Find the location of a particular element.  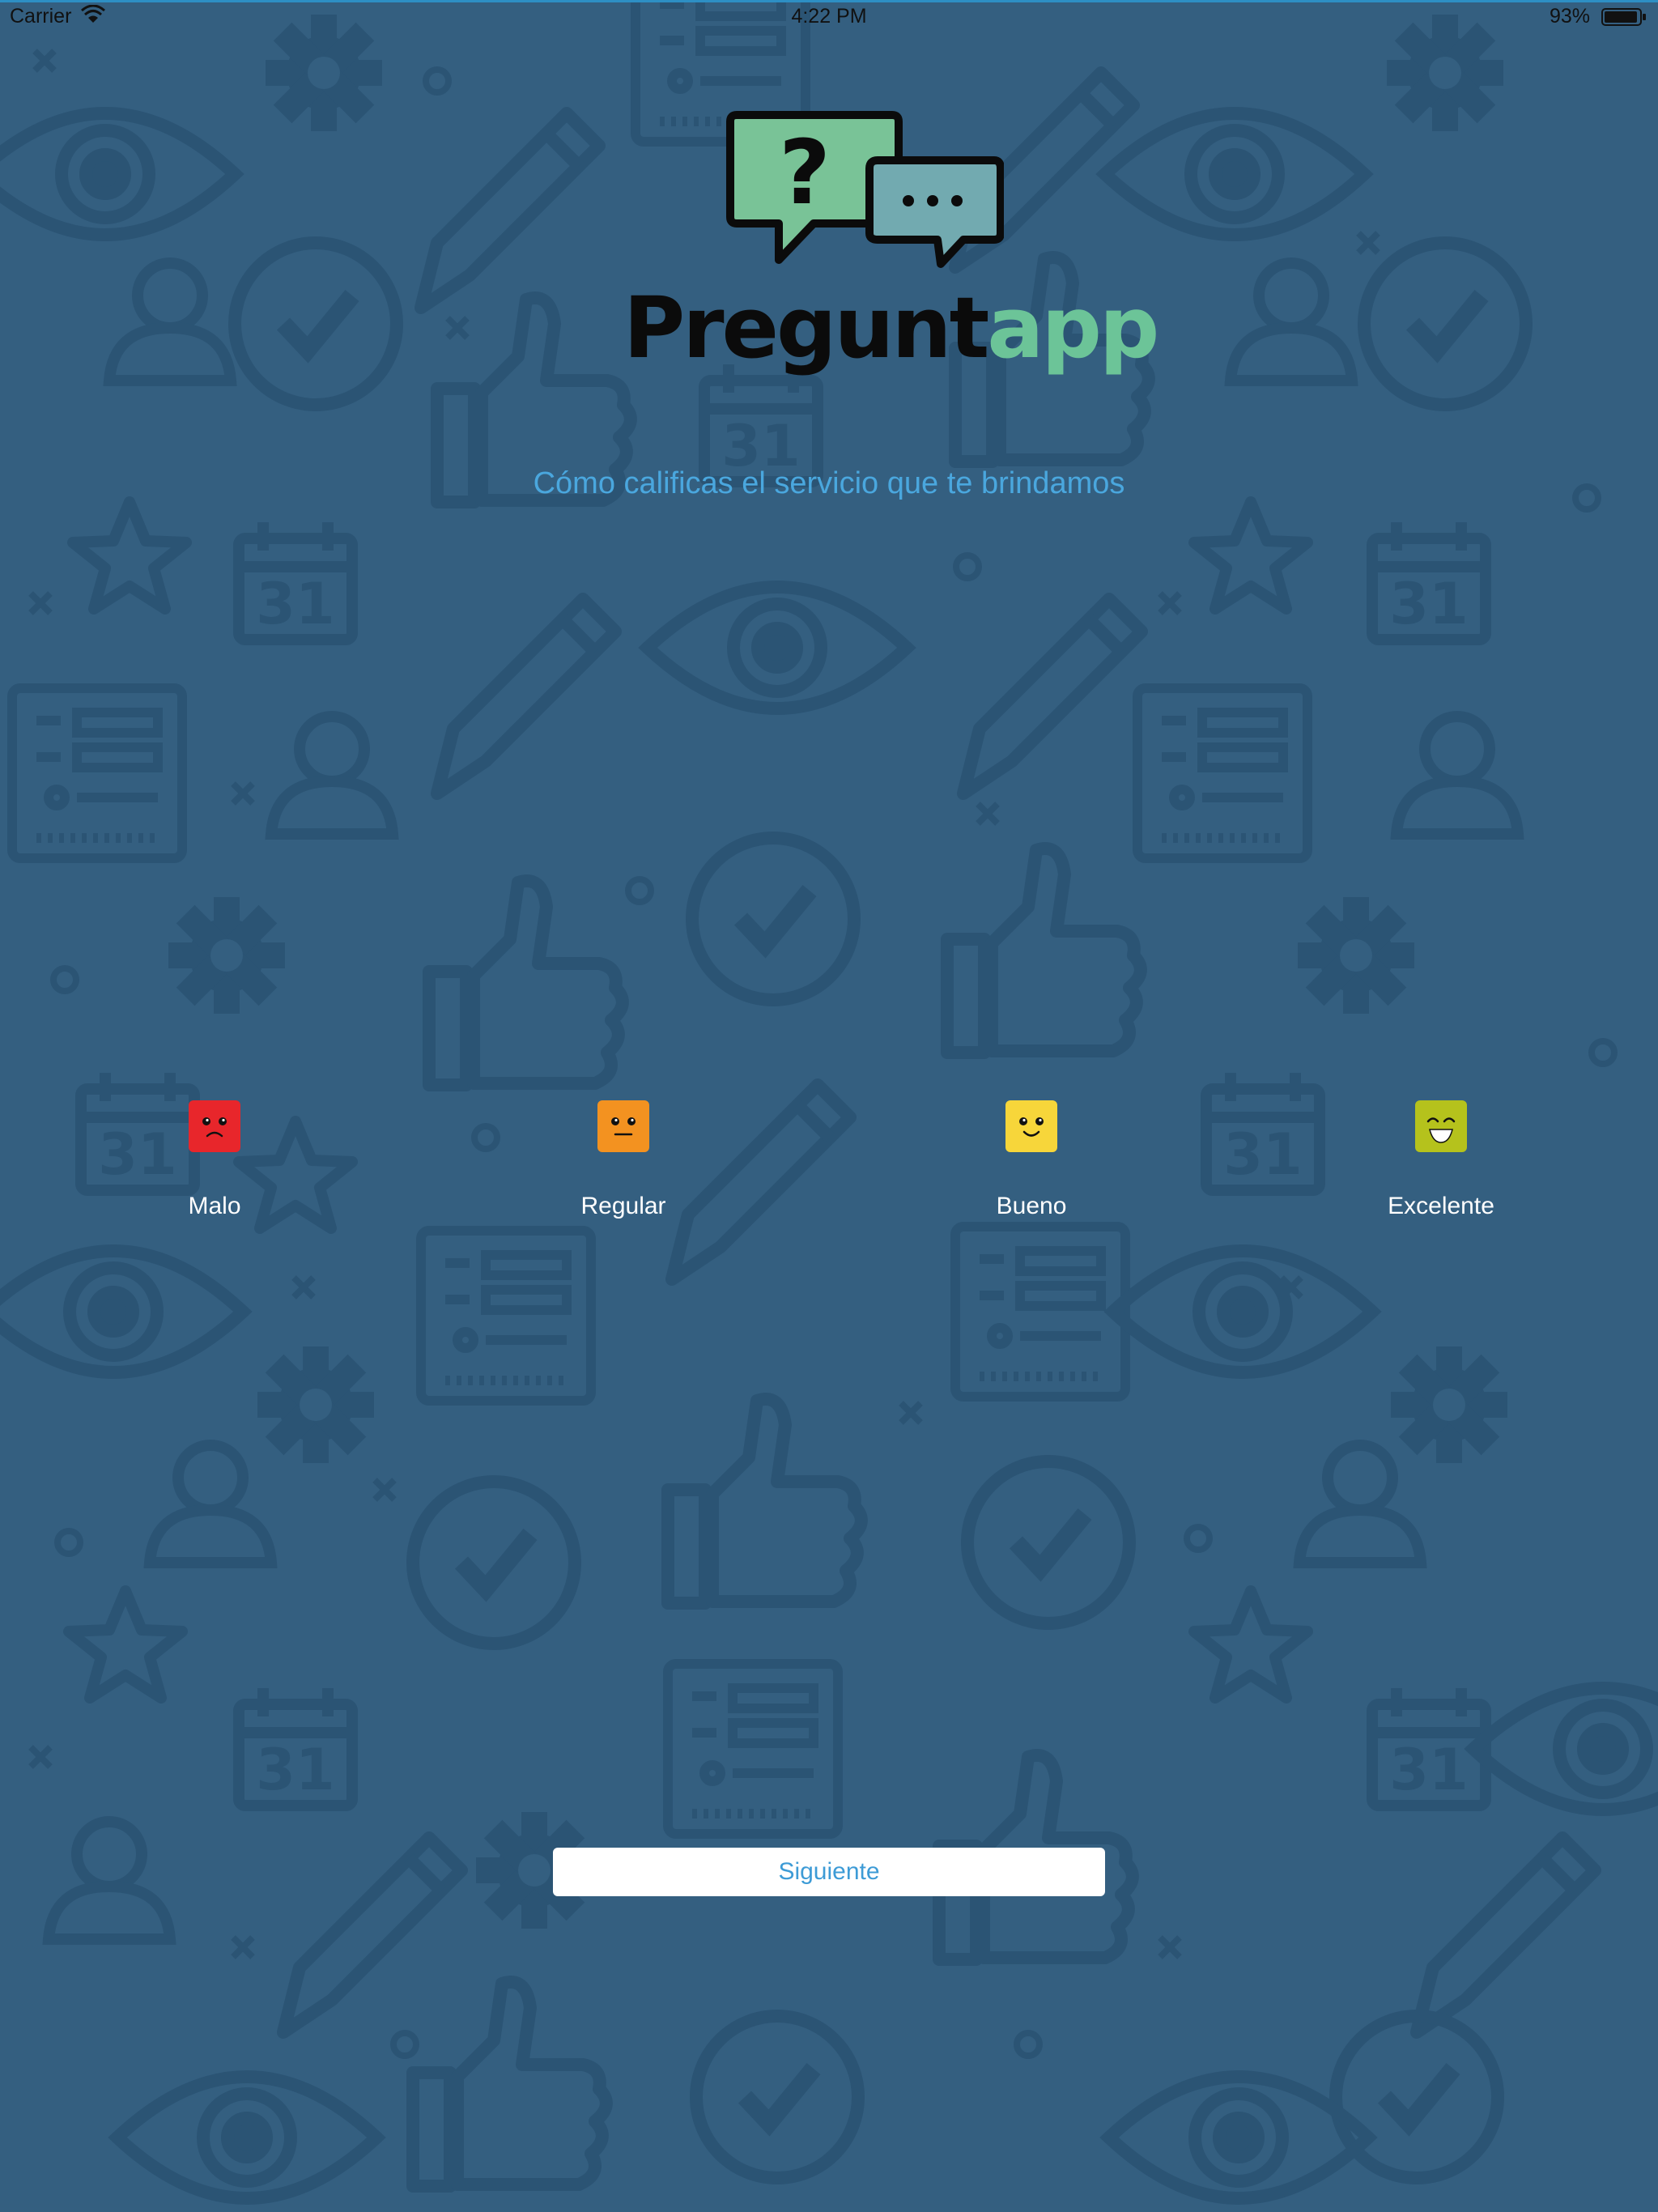

next-button: Siguiente is located at coordinates (829, 1872).